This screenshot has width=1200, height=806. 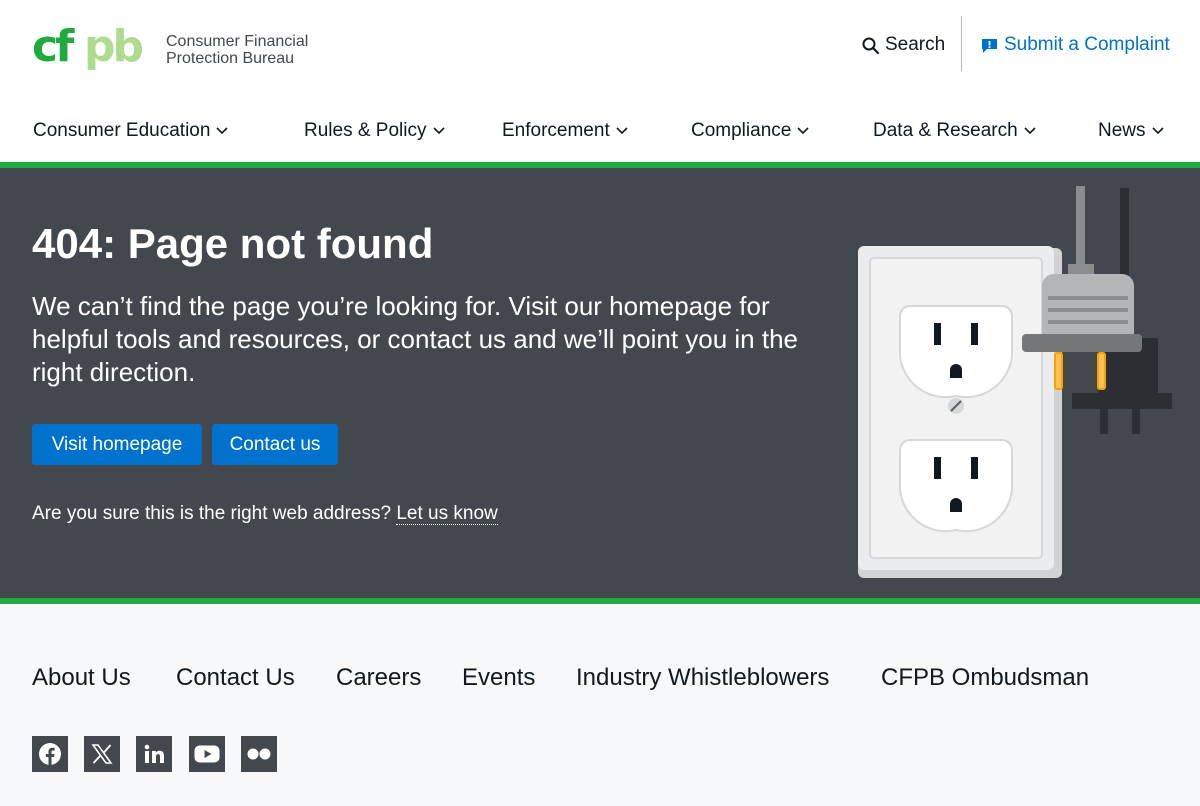 What do you see at coordinates (233, 243) in the screenshot?
I see `page-title: 404: Page not found` at bounding box center [233, 243].